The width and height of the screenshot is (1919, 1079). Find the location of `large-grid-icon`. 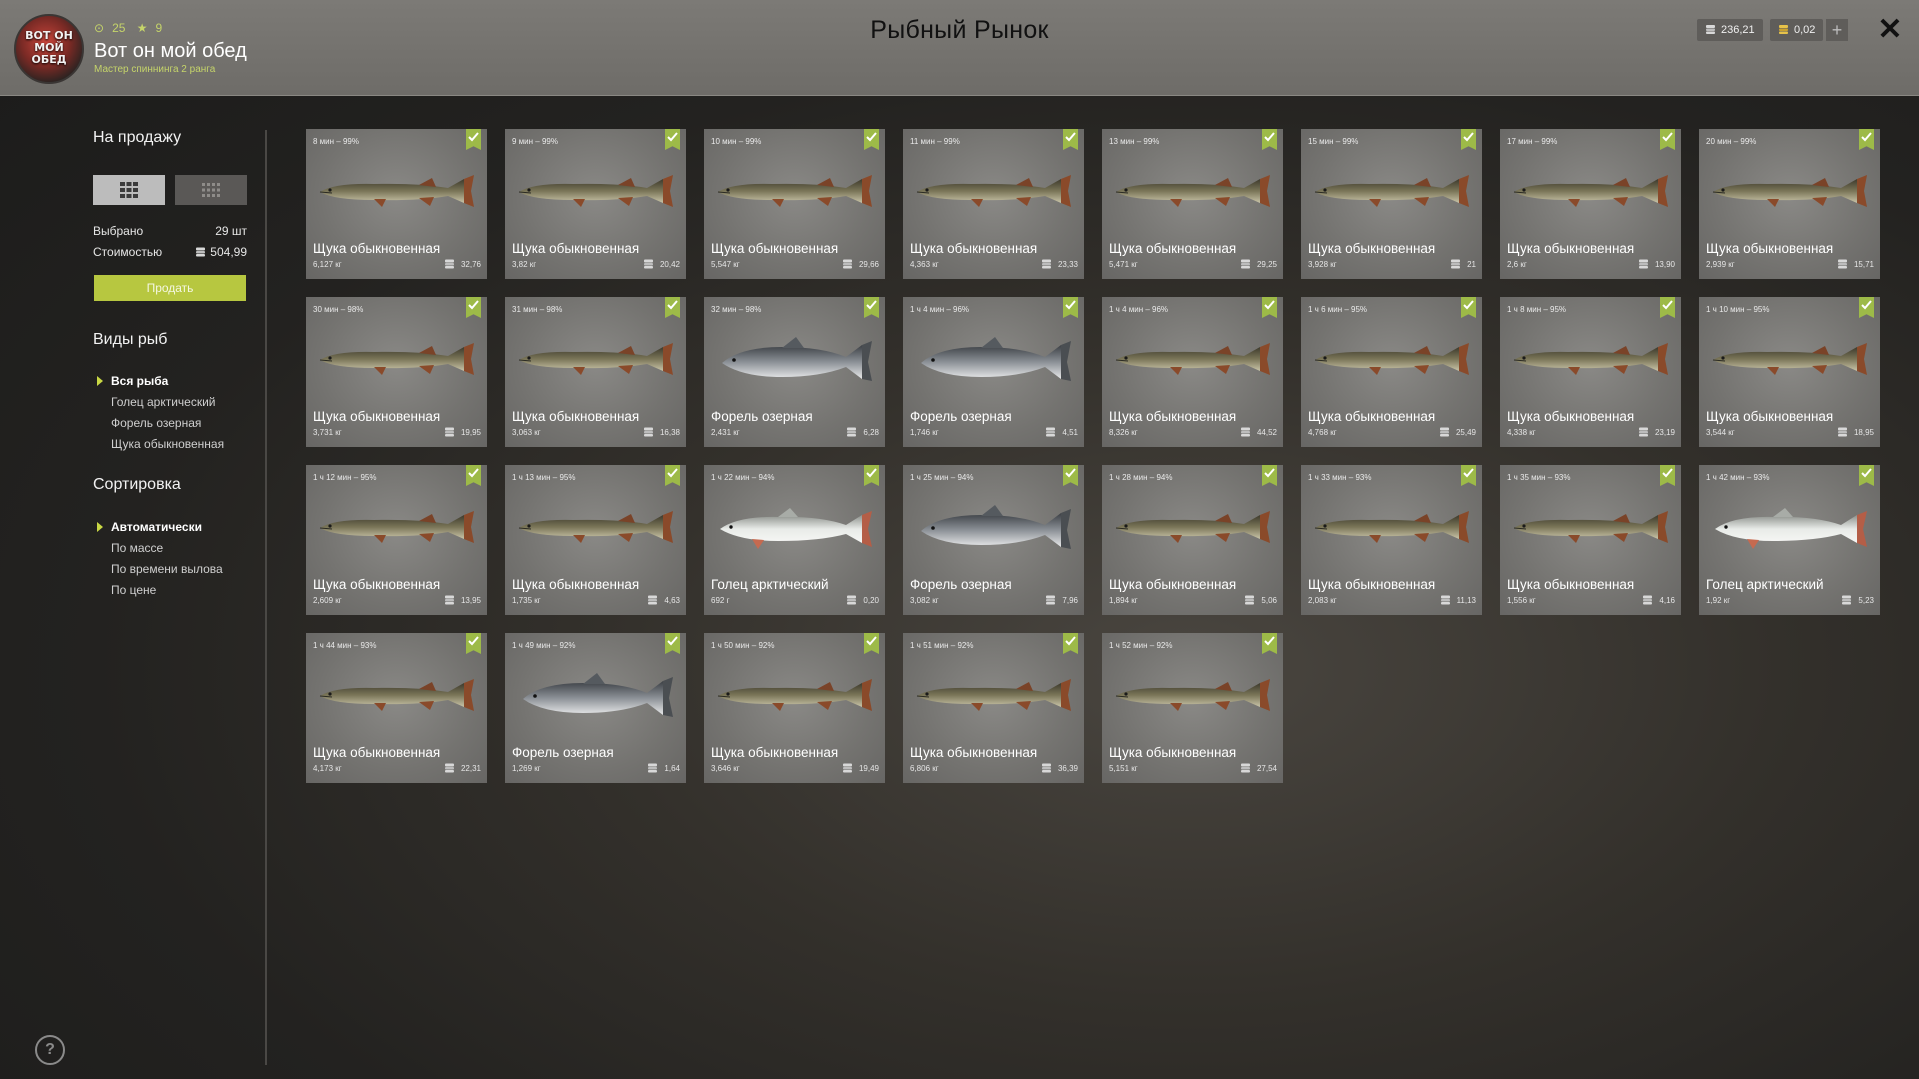

large-grid-icon is located at coordinates (129, 190).